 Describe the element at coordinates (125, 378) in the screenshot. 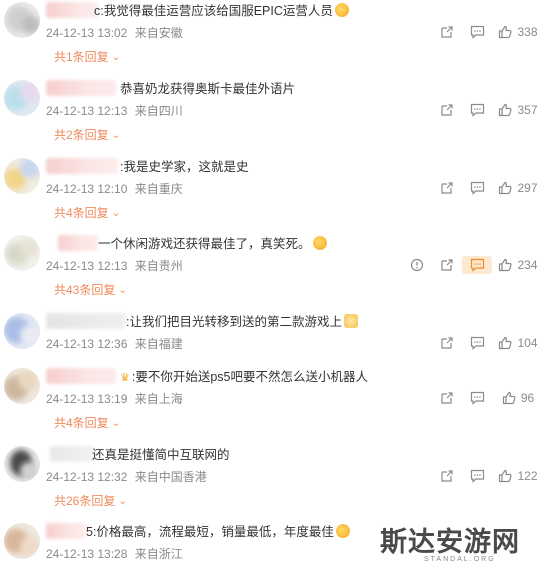

I see `crown-badge-icon: ♛` at that location.